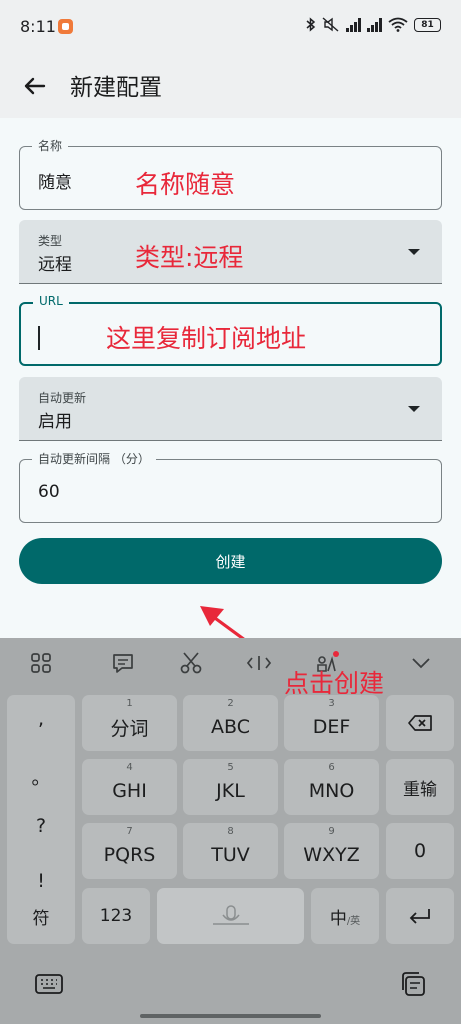 Image resolution: width=461 pixels, height=1024 pixels. Describe the element at coordinates (49, 984) in the screenshot. I see `keyboard-switch-icon` at that location.